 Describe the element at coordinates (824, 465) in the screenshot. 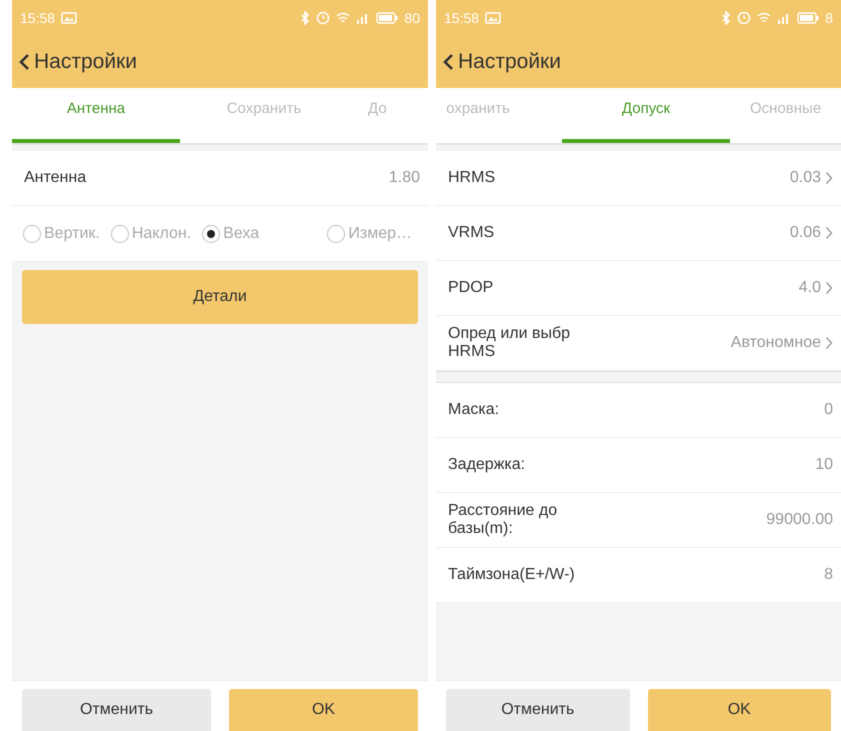

I see `setting-value: 10` at that location.